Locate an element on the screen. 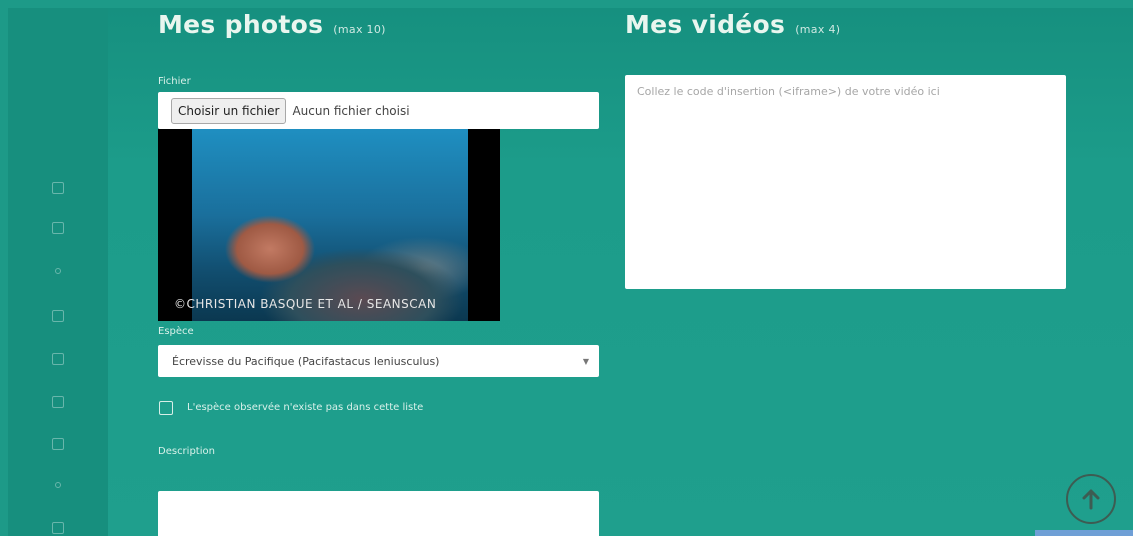  photo-preview: ©CHRISTIAN BASQUE ET AL / SEANSCAN is located at coordinates (329, 225).